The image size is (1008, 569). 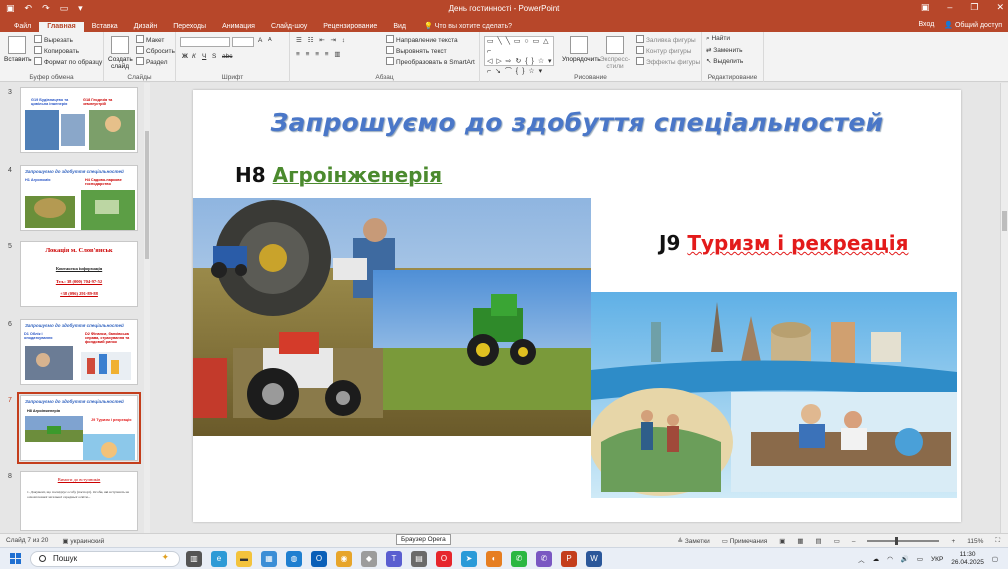 I want to click on volume-icon: 🔊, so click(x=905, y=559).